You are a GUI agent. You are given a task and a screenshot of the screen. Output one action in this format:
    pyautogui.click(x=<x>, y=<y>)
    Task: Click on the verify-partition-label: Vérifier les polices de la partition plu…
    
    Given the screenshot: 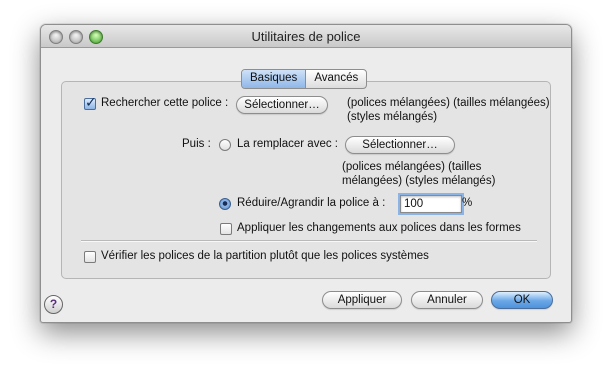 What is the action you would take?
    pyautogui.click(x=265, y=256)
    